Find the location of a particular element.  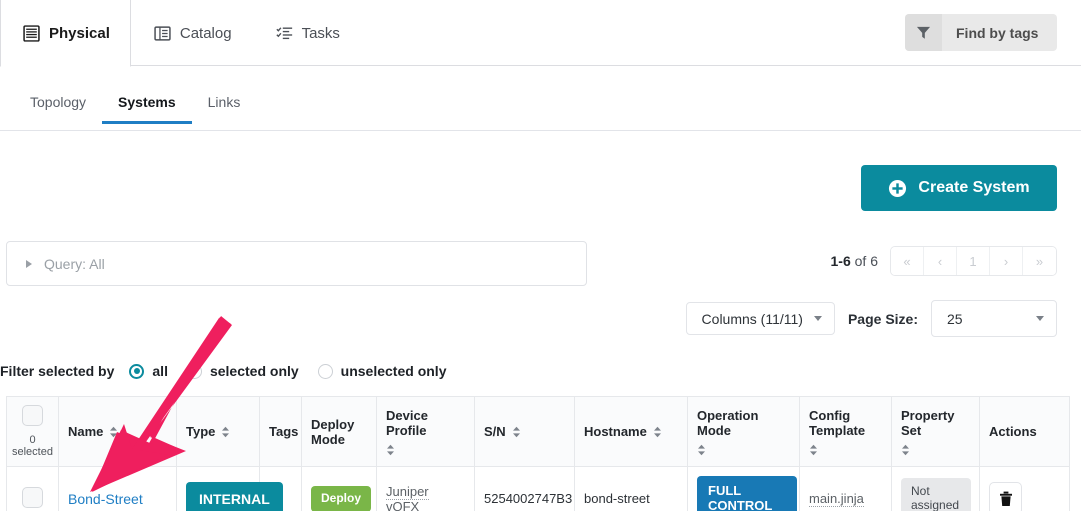

delete-row-button is located at coordinates (1005, 496).